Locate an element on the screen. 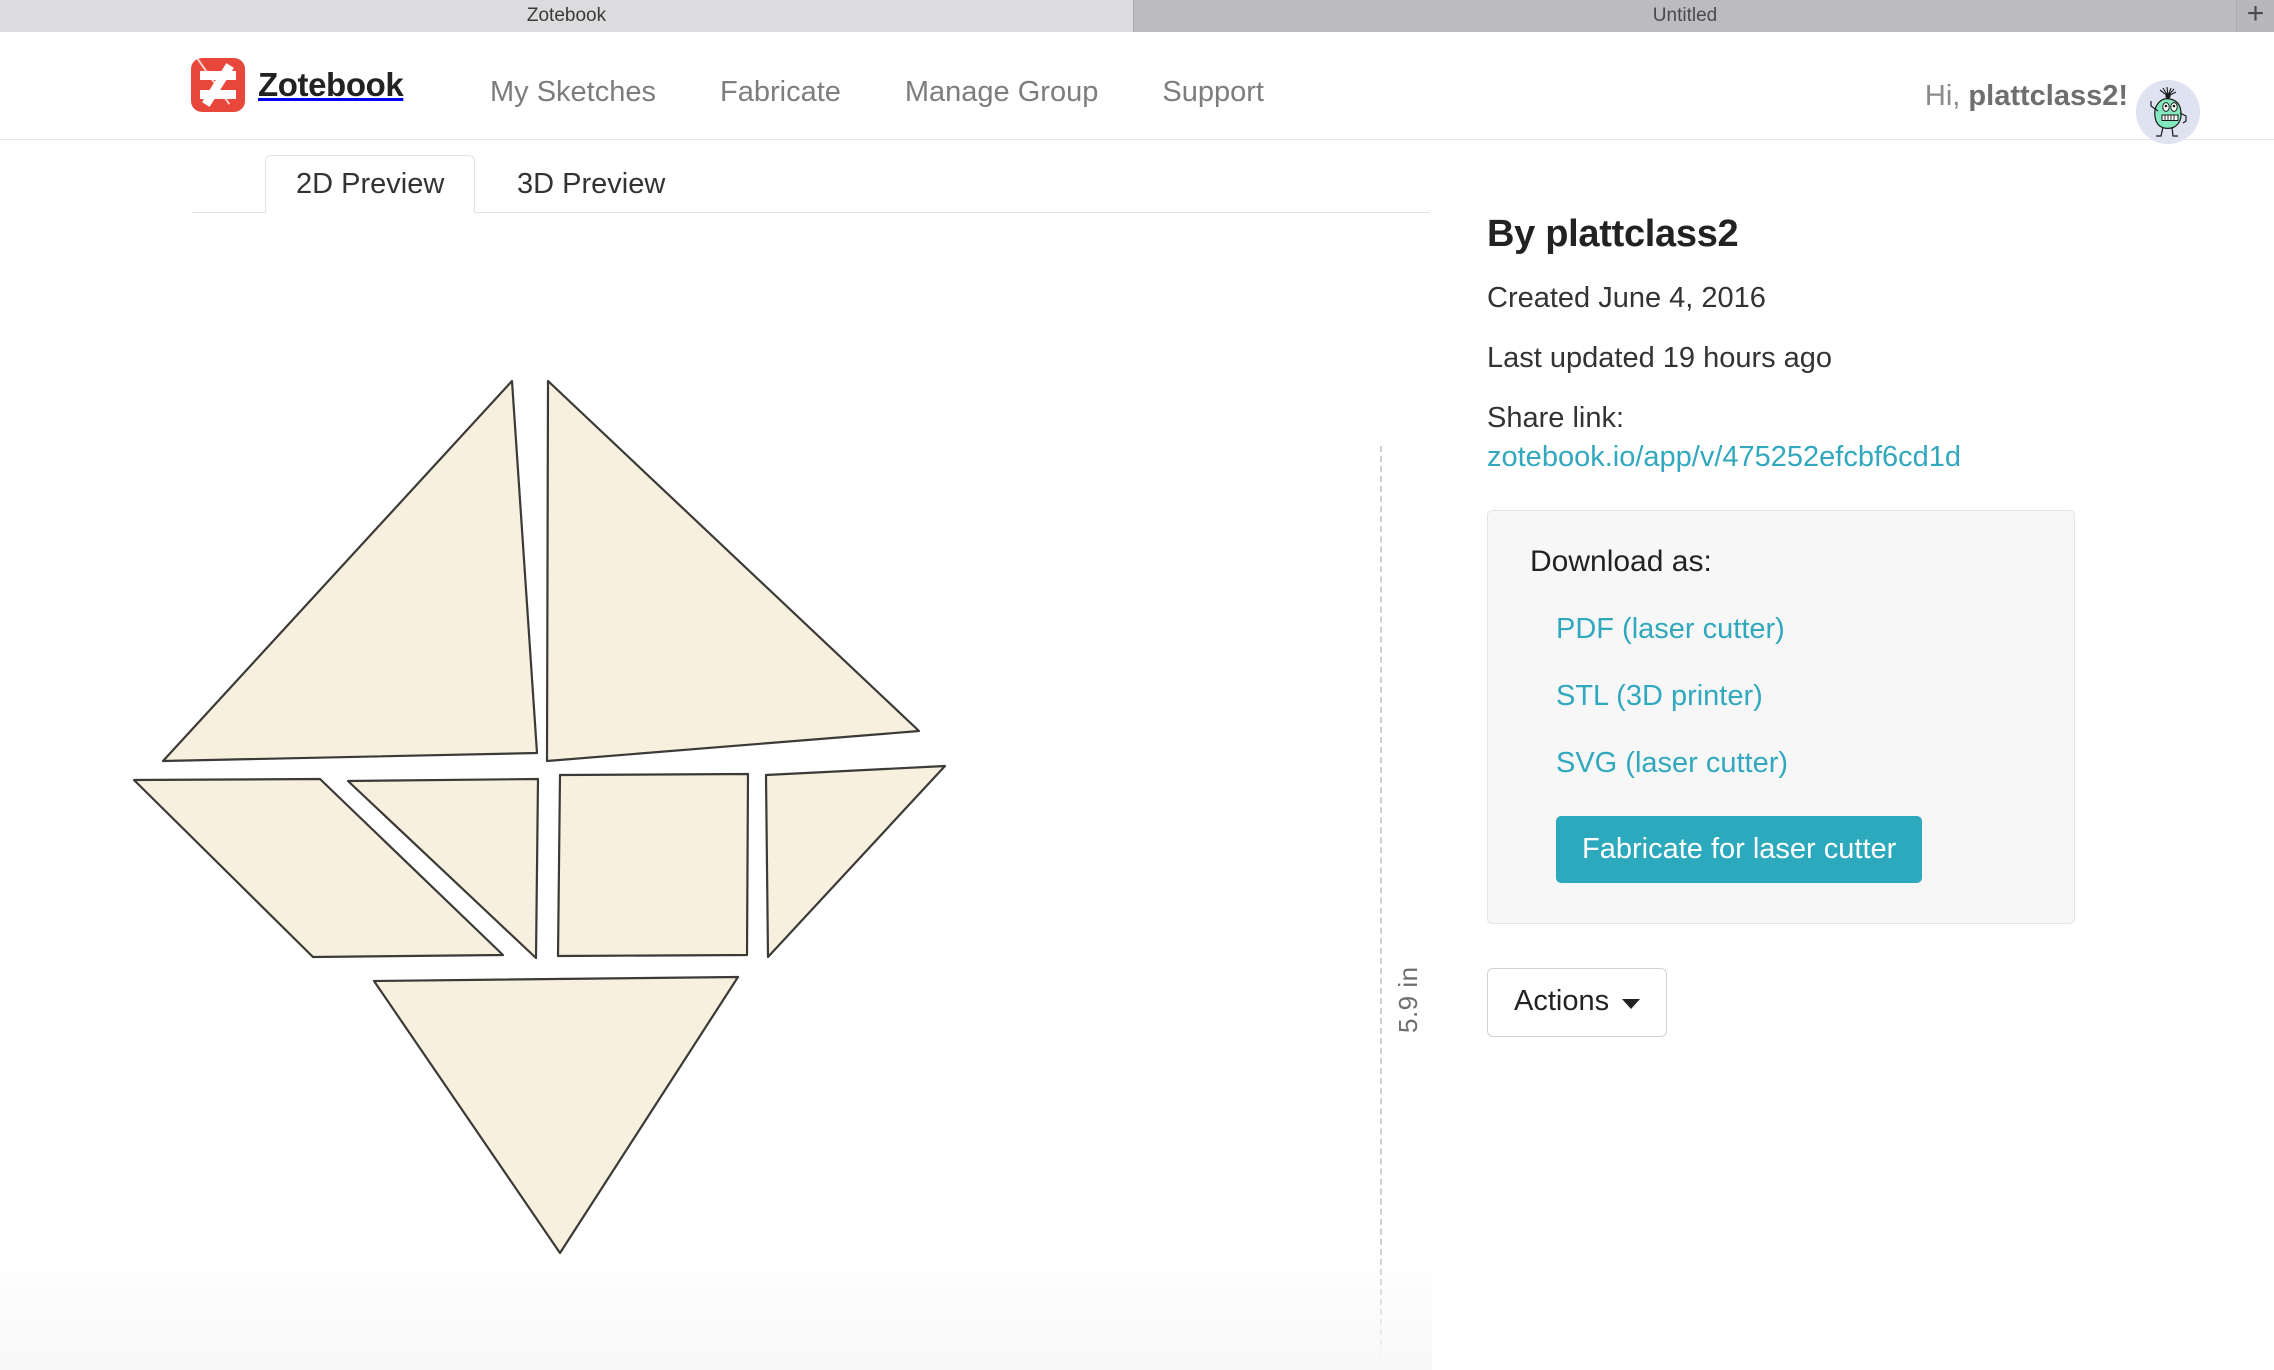 This screenshot has height=1370, width=2274. new-tab-icon: + is located at coordinates (2255, 16).